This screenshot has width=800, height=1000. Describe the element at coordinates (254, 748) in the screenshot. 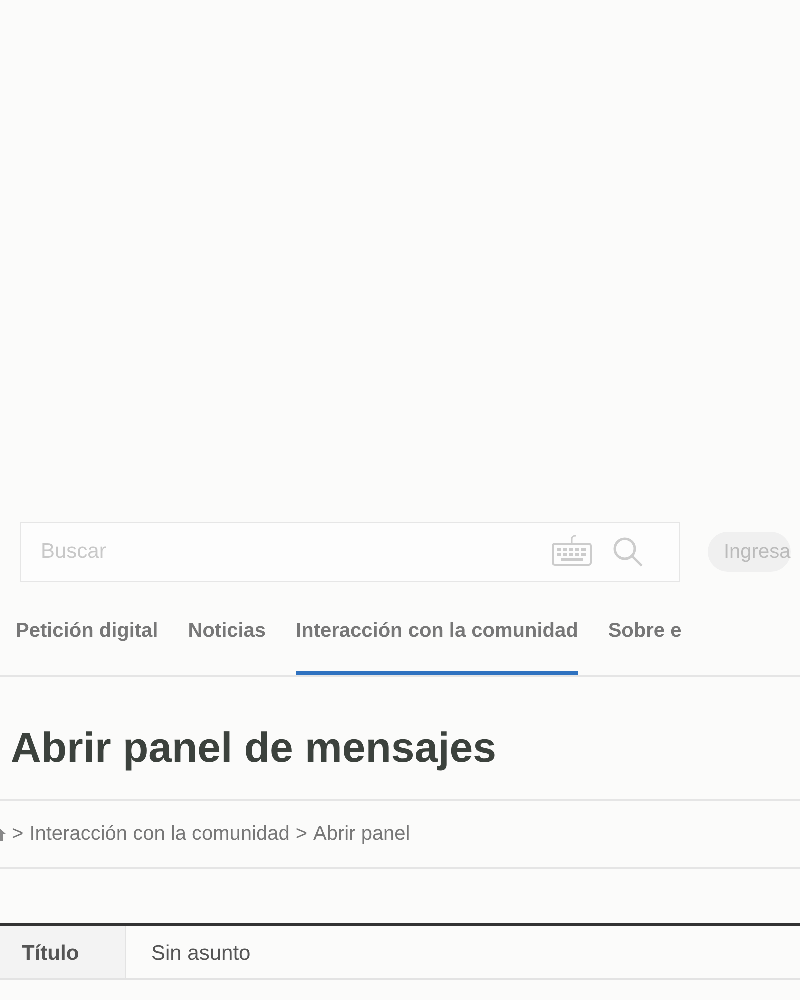

I see `page-title: Abrir panel de mensajes` at that location.